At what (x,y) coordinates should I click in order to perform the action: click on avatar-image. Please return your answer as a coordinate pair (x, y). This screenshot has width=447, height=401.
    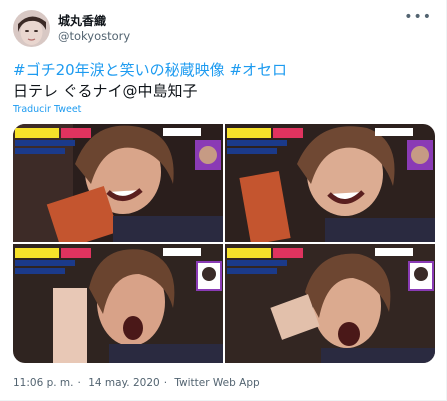
    Looking at the image, I should click on (31, 28).